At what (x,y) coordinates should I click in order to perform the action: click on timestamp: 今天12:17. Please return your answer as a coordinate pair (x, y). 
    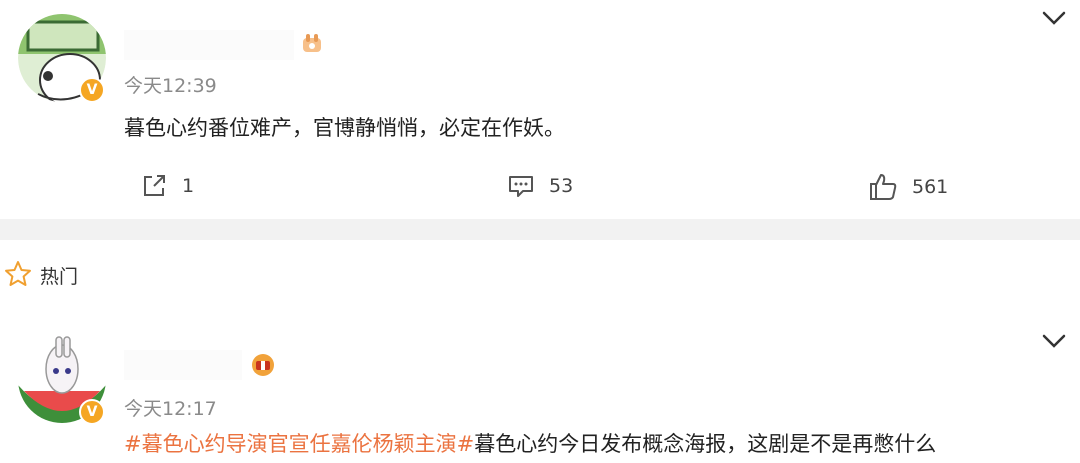
    Looking at the image, I should click on (170, 409).